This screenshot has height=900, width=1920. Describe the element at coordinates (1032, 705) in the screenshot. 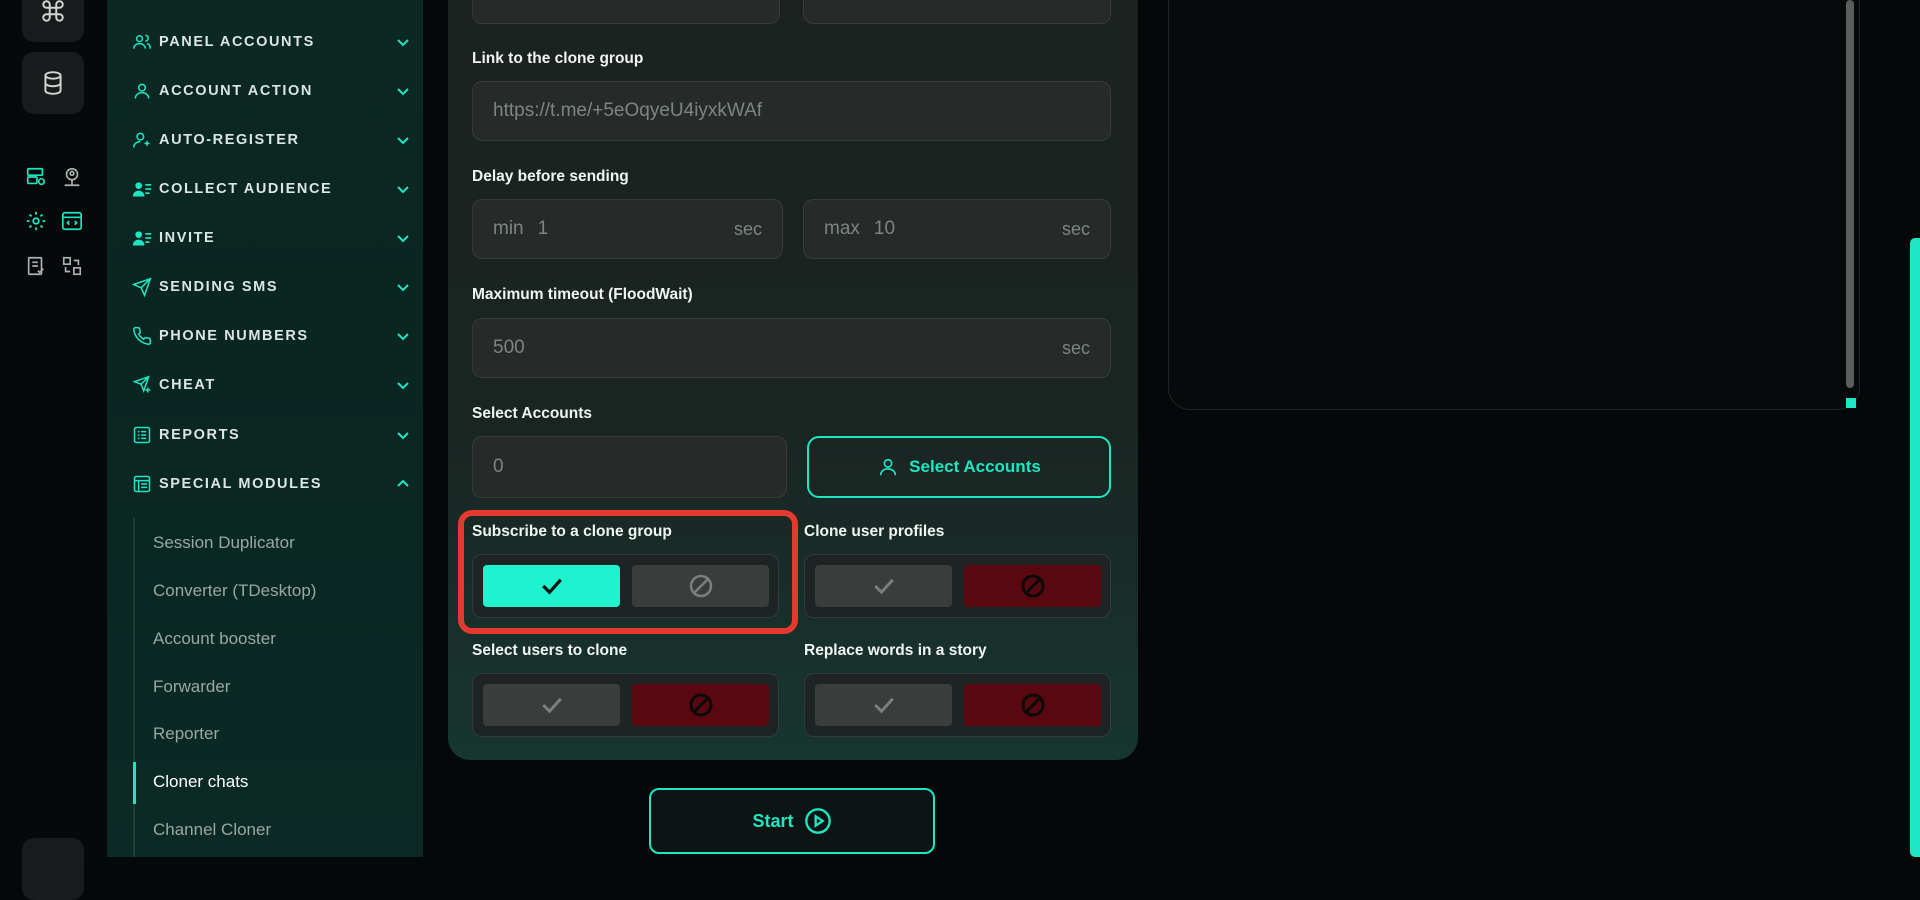

I see `replace-words-no-button` at that location.